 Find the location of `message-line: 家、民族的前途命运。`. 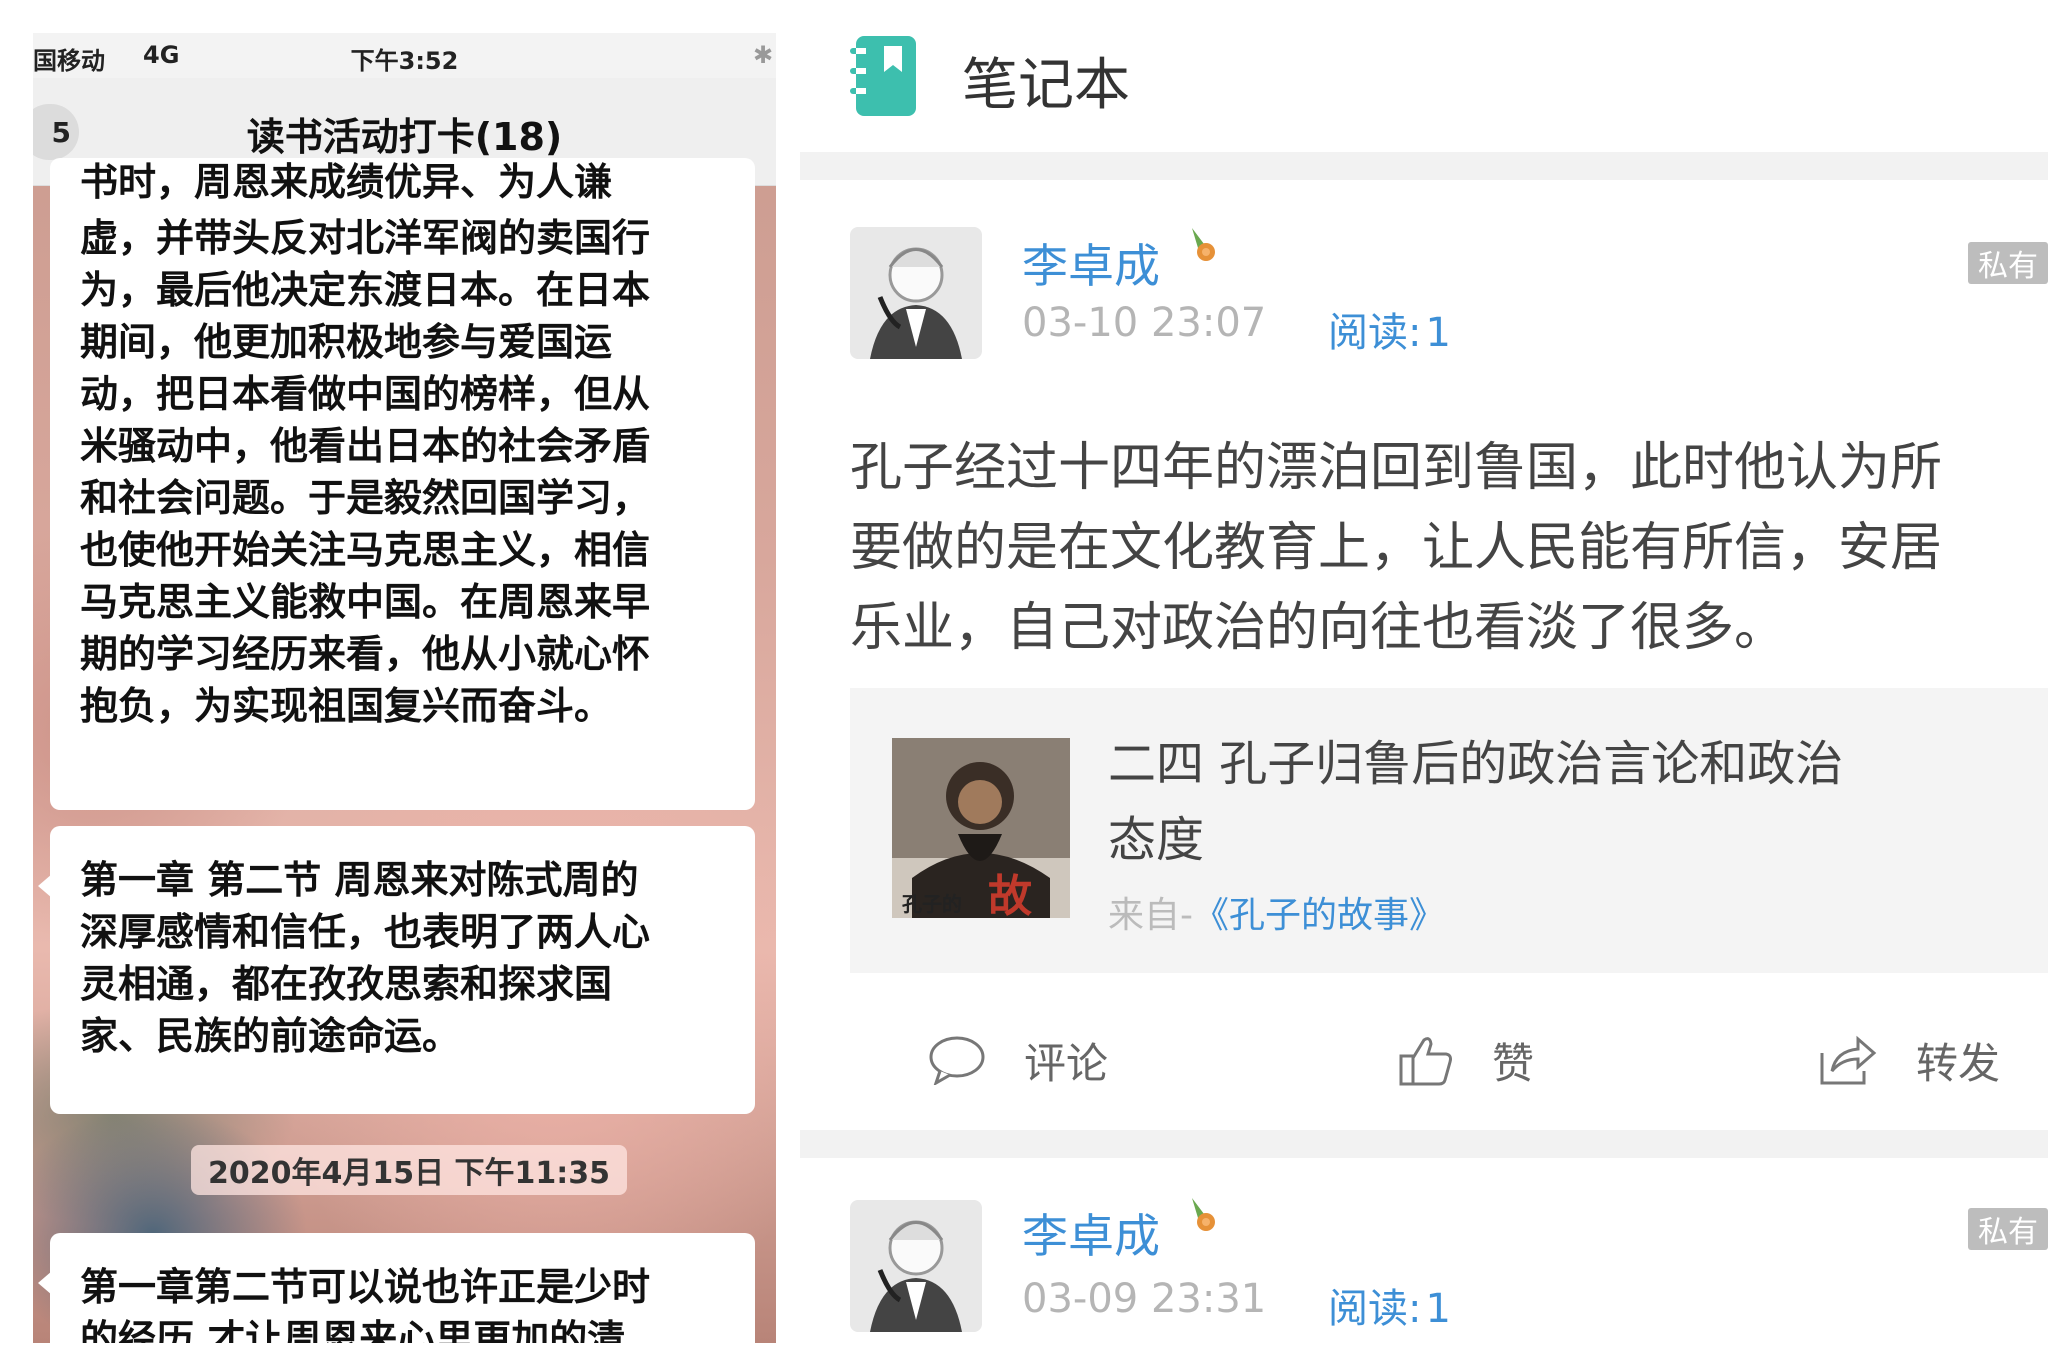

message-line: 家、民族的前途命运。 is located at coordinates (270, 1036).